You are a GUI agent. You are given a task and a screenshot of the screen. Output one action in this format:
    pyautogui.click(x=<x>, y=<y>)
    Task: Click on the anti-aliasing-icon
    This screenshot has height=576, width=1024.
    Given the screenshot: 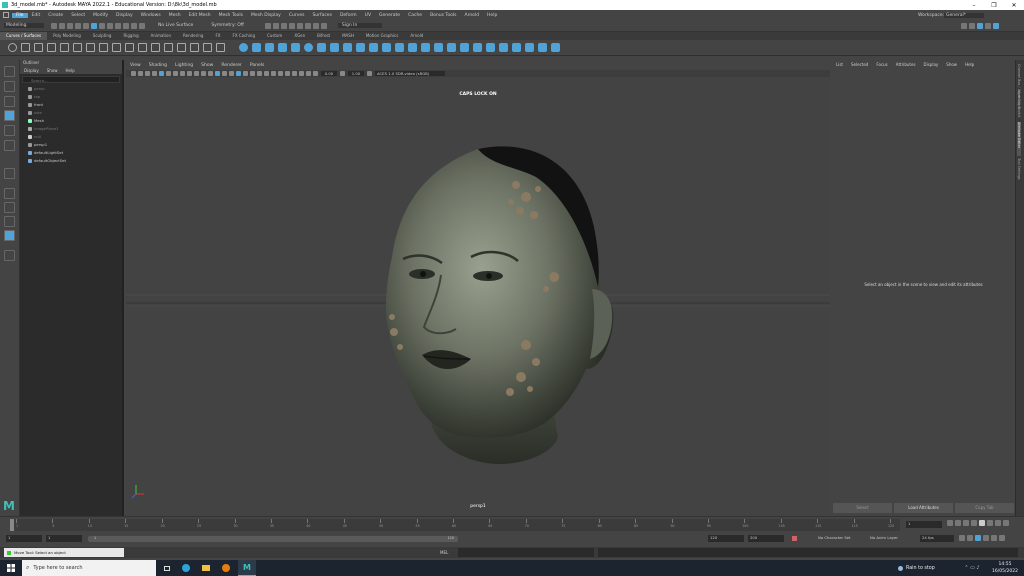 What is the action you would take?
    pyautogui.click(x=273, y=73)
    